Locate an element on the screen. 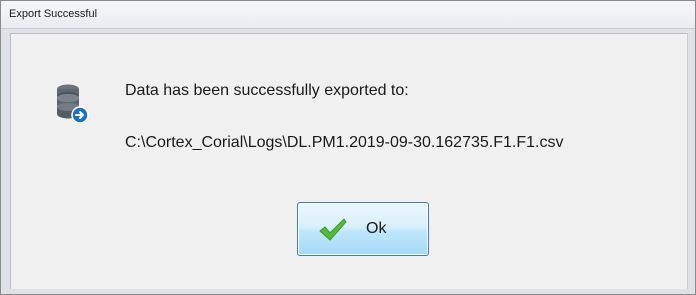 The height and width of the screenshot is (295, 696). database-export-icon is located at coordinates (73, 104).